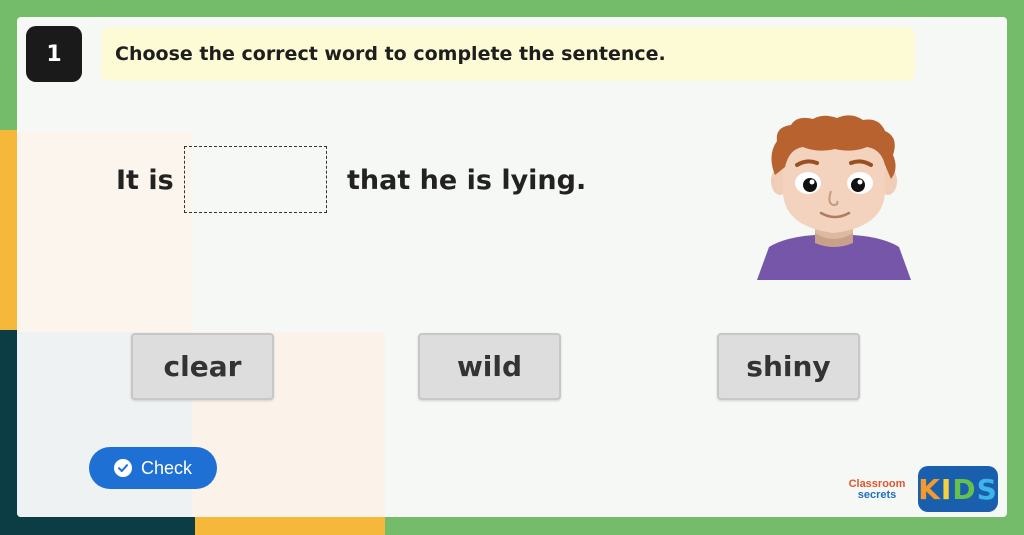 Image resolution: width=1024 pixels, height=535 pixels. Describe the element at coordinates (958, 489) in the screenshot. I see `kids-logo: K I D S` at that location.